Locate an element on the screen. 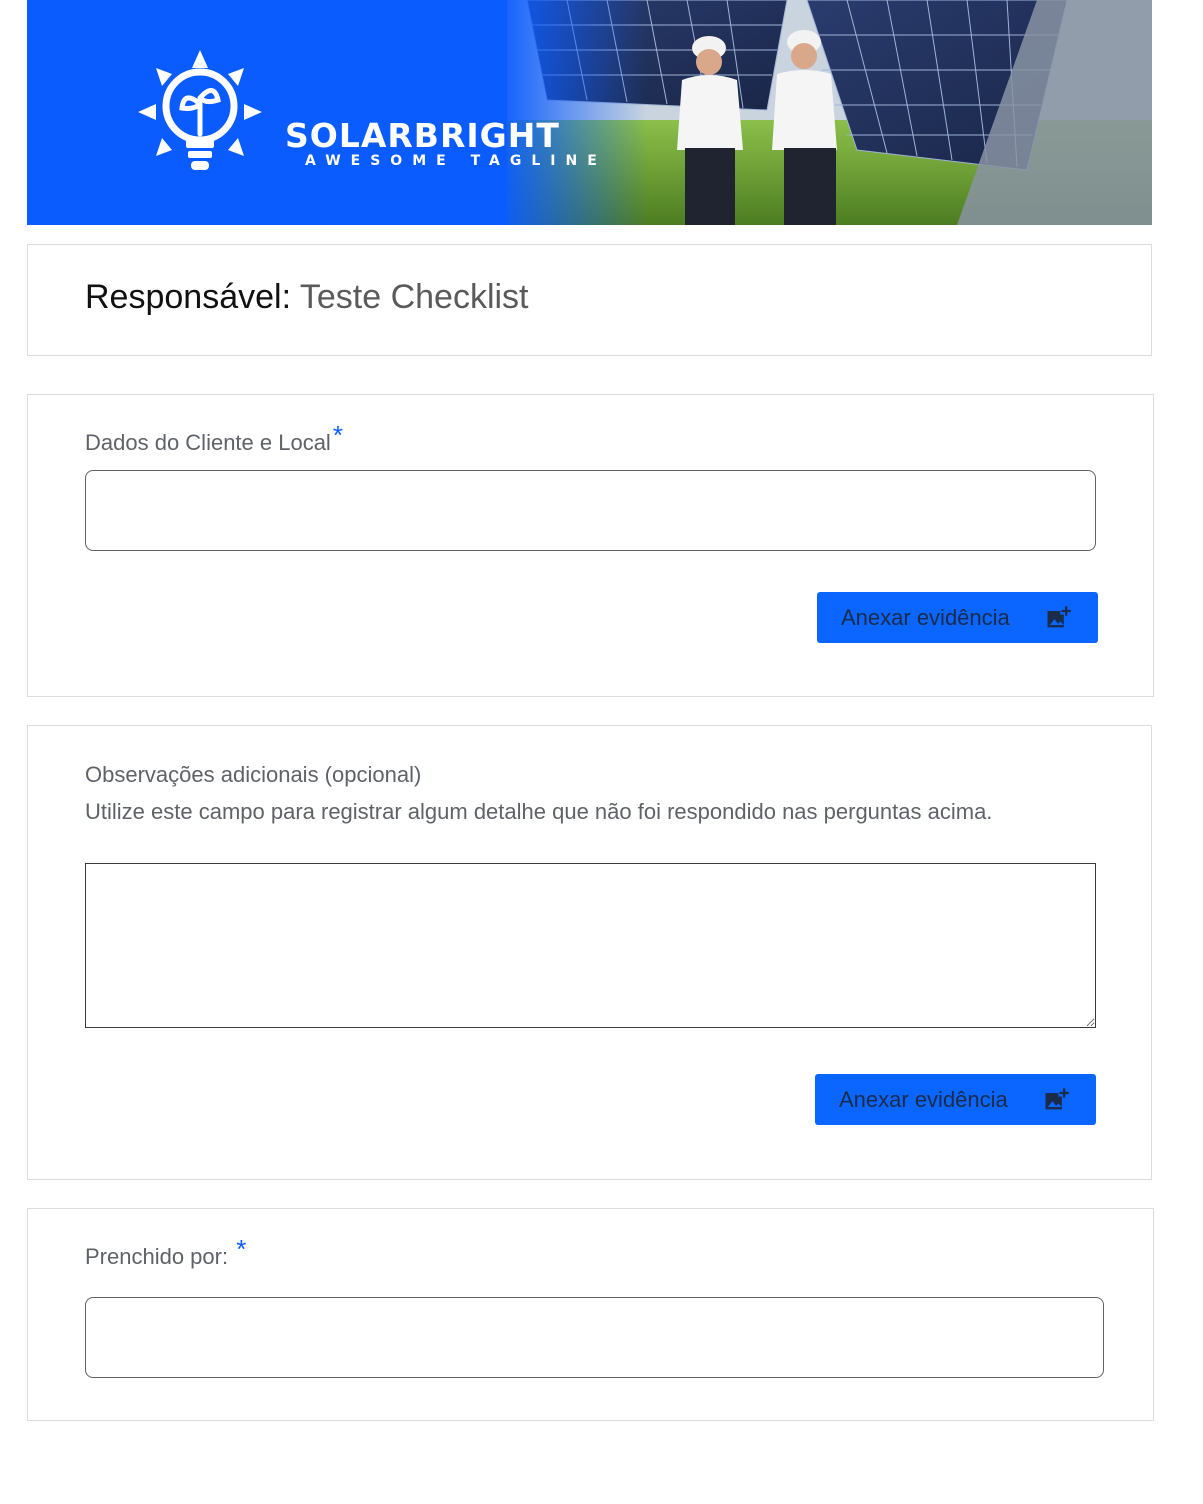  header-banner: SOLARBRIGHT AWESOME TAGLINE is located at coordinates (589, 112).